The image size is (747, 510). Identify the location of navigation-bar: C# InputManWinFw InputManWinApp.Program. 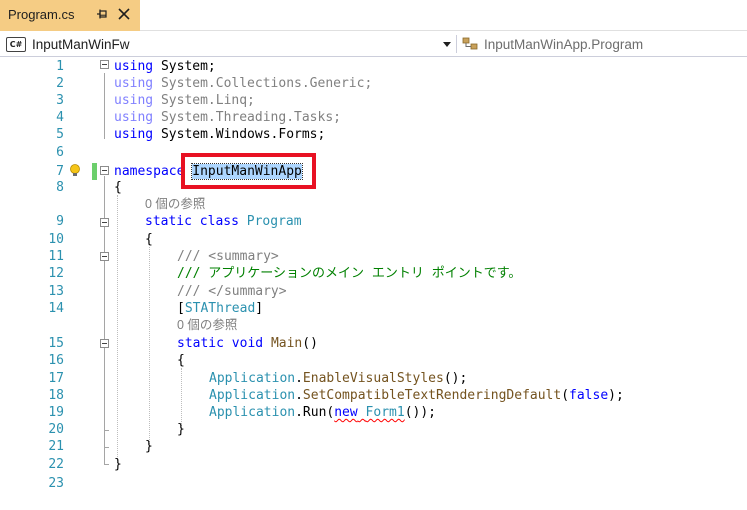
(373, 44).